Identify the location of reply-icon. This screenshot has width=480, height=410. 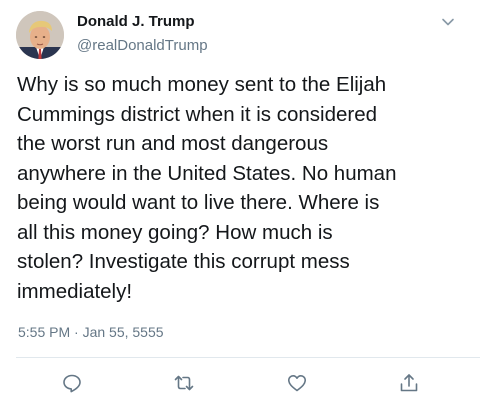
(72, 383).